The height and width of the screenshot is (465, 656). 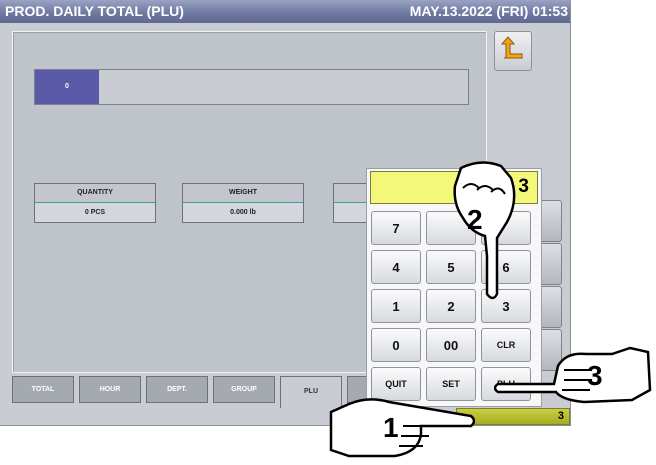 I want to click on status-count: 3, so click(x=560, y=416).